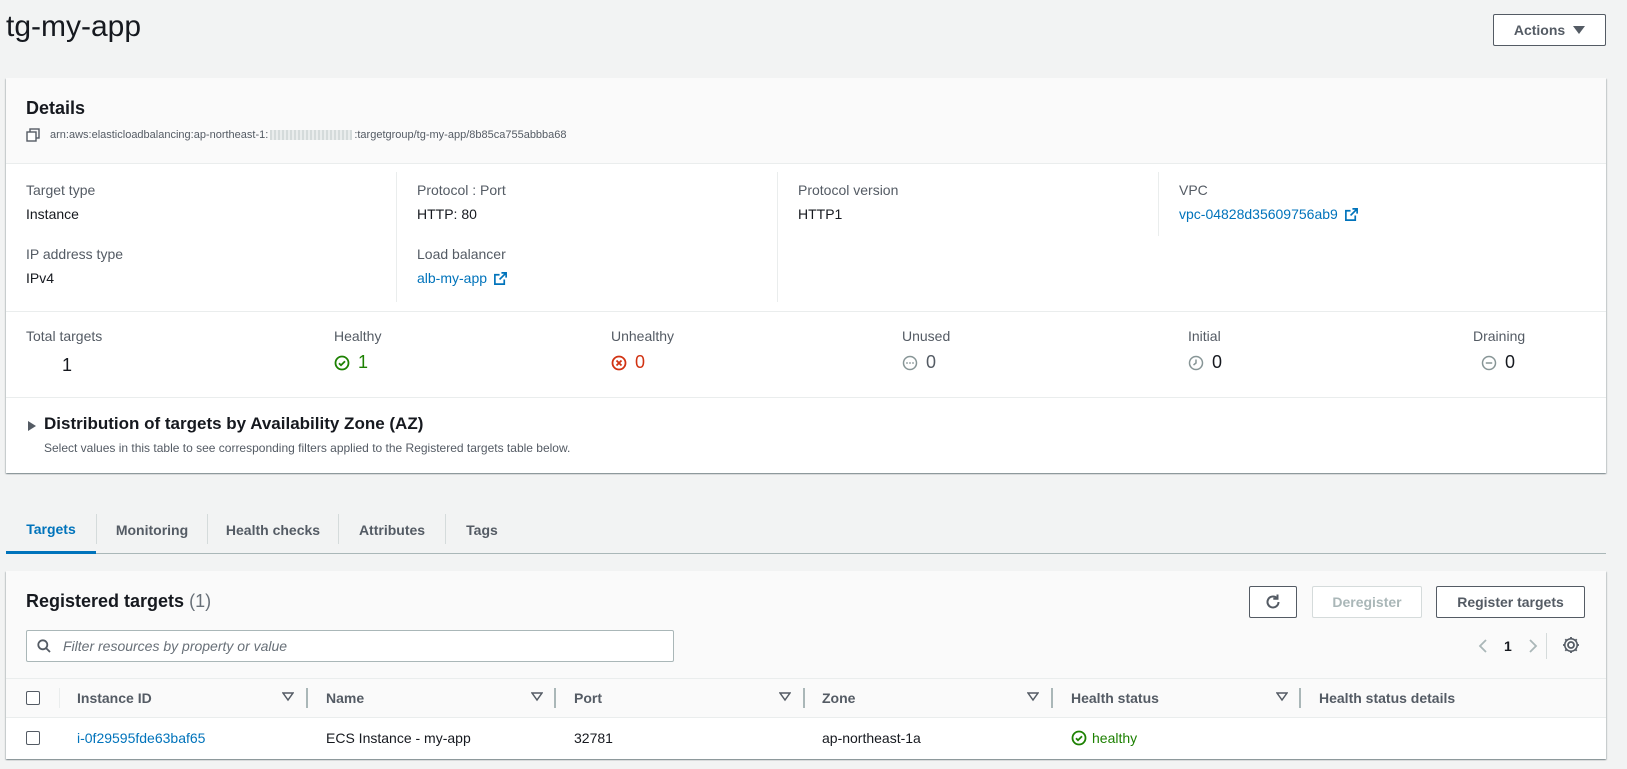 The width and height of the screenshot is (1627, 769). I want to click on instance-id-link: i-0f29595fde63baf65, so click(141, 738).